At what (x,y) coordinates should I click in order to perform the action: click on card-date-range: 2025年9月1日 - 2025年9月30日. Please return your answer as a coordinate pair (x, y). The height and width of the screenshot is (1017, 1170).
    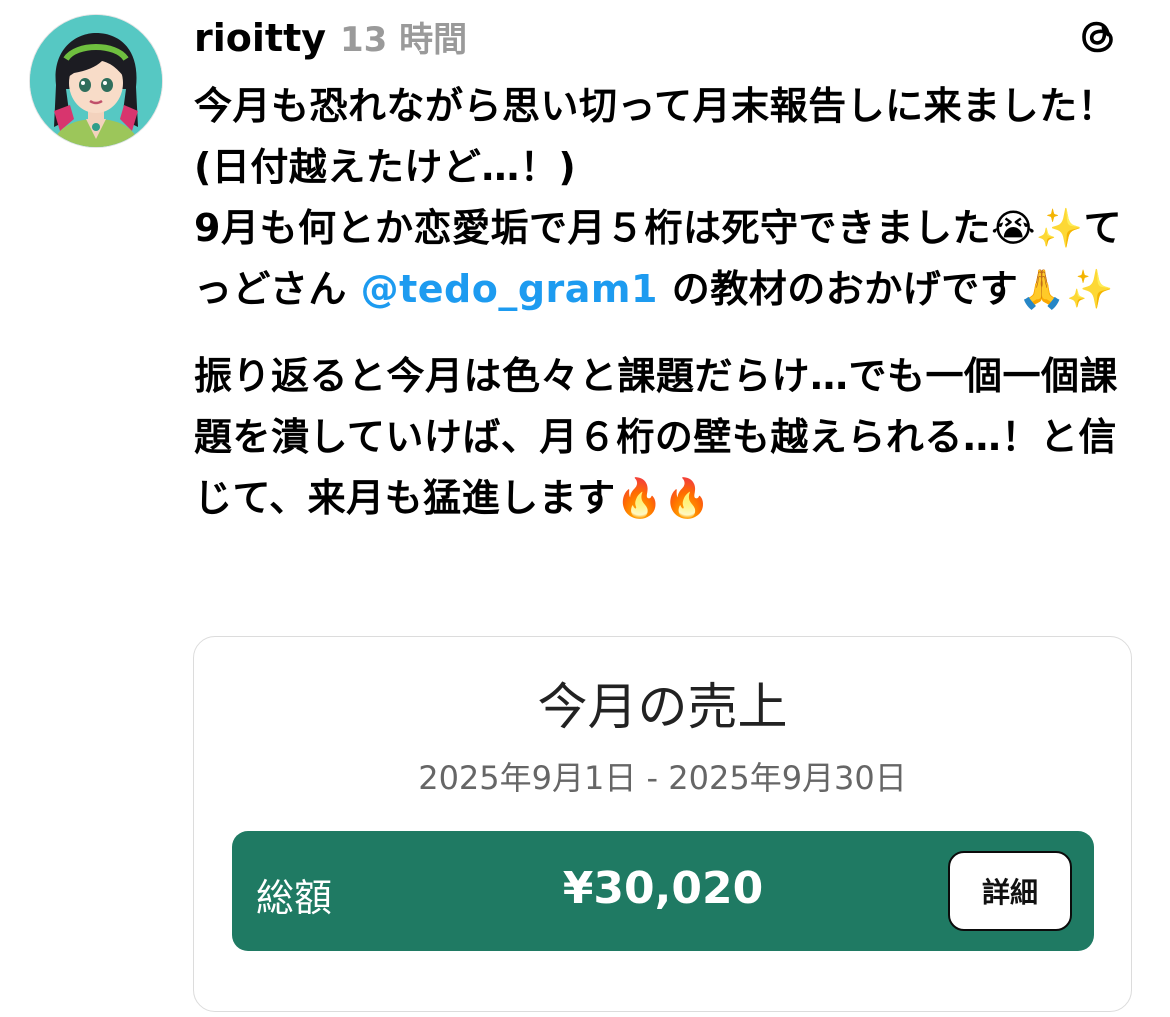
    Looking at the image, I should click on (662, 778).